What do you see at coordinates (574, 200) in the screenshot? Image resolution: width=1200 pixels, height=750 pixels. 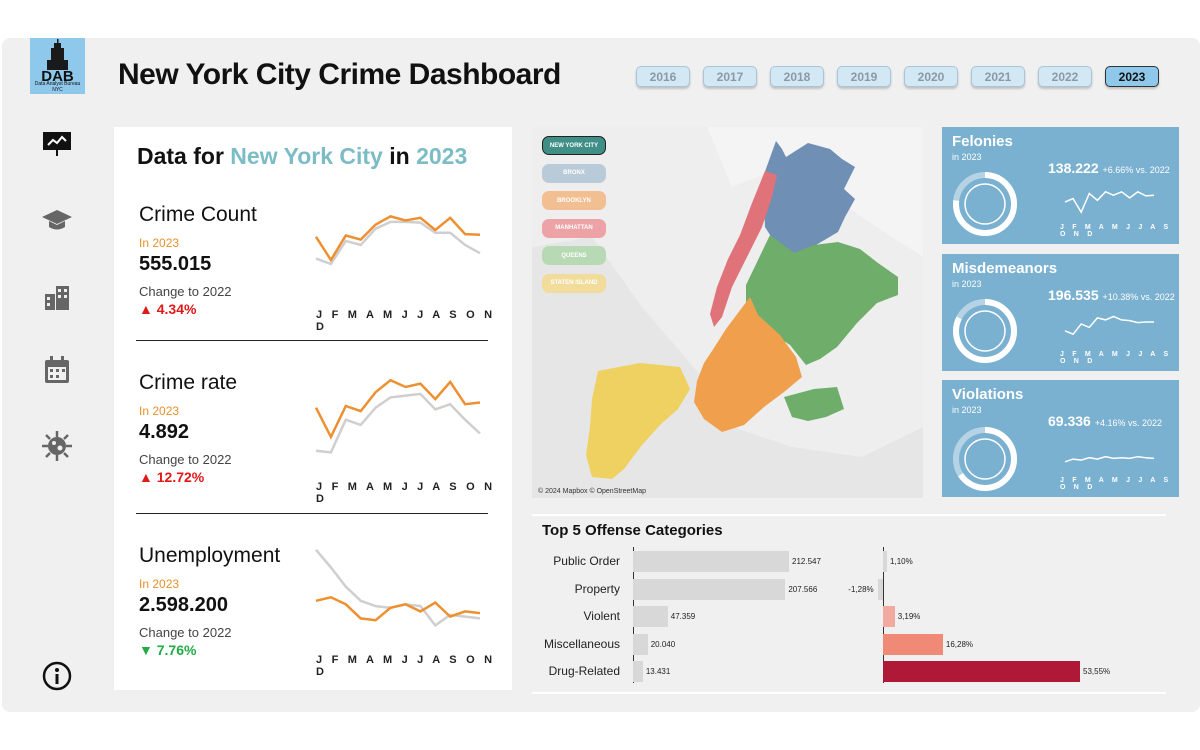 I see `legend-brooklyn: BROOKLYN` at bounding box center [574, 200].